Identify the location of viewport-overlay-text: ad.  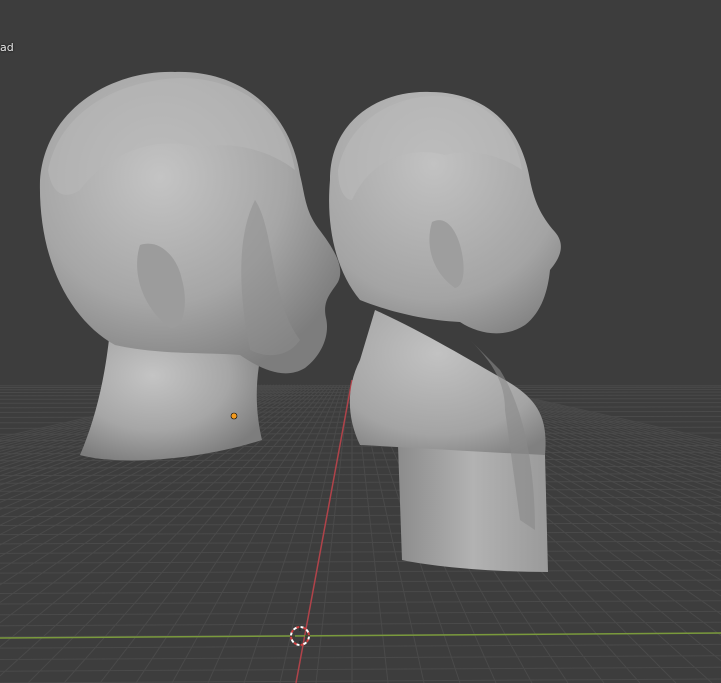
(7, 47).